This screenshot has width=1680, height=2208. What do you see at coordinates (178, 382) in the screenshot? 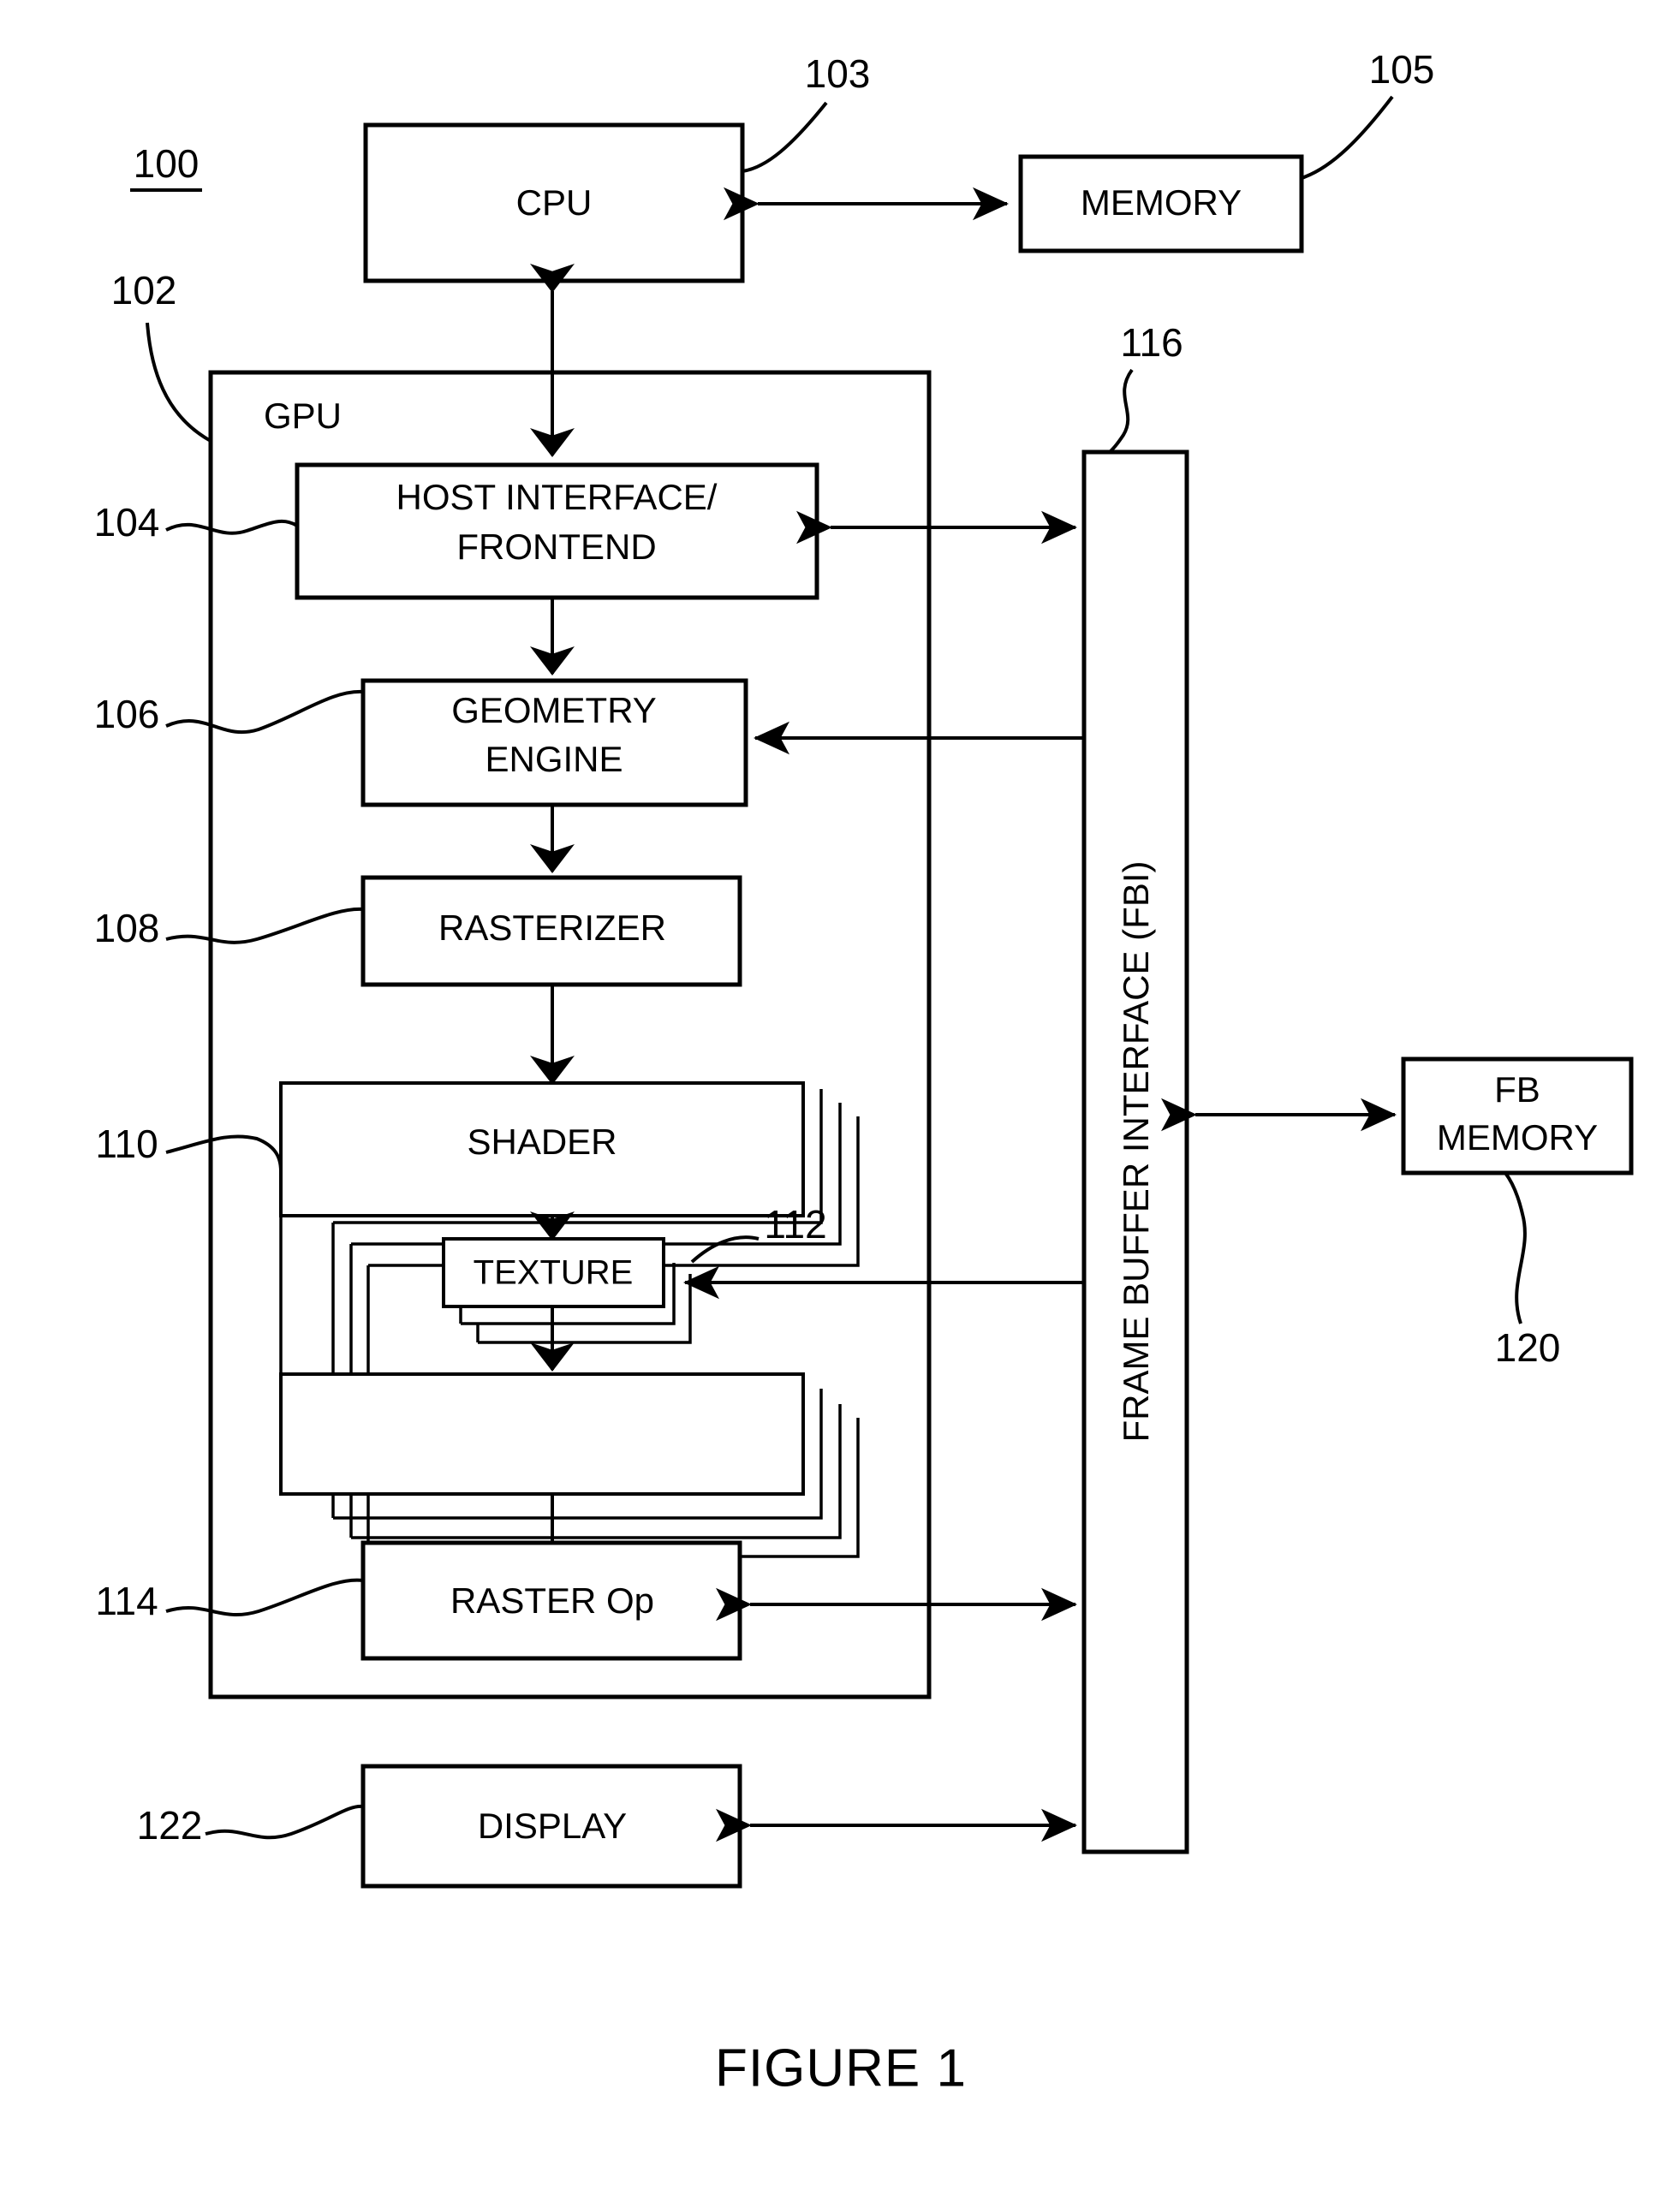
I see `ref-102-leader` at bounding box center [178, 382].